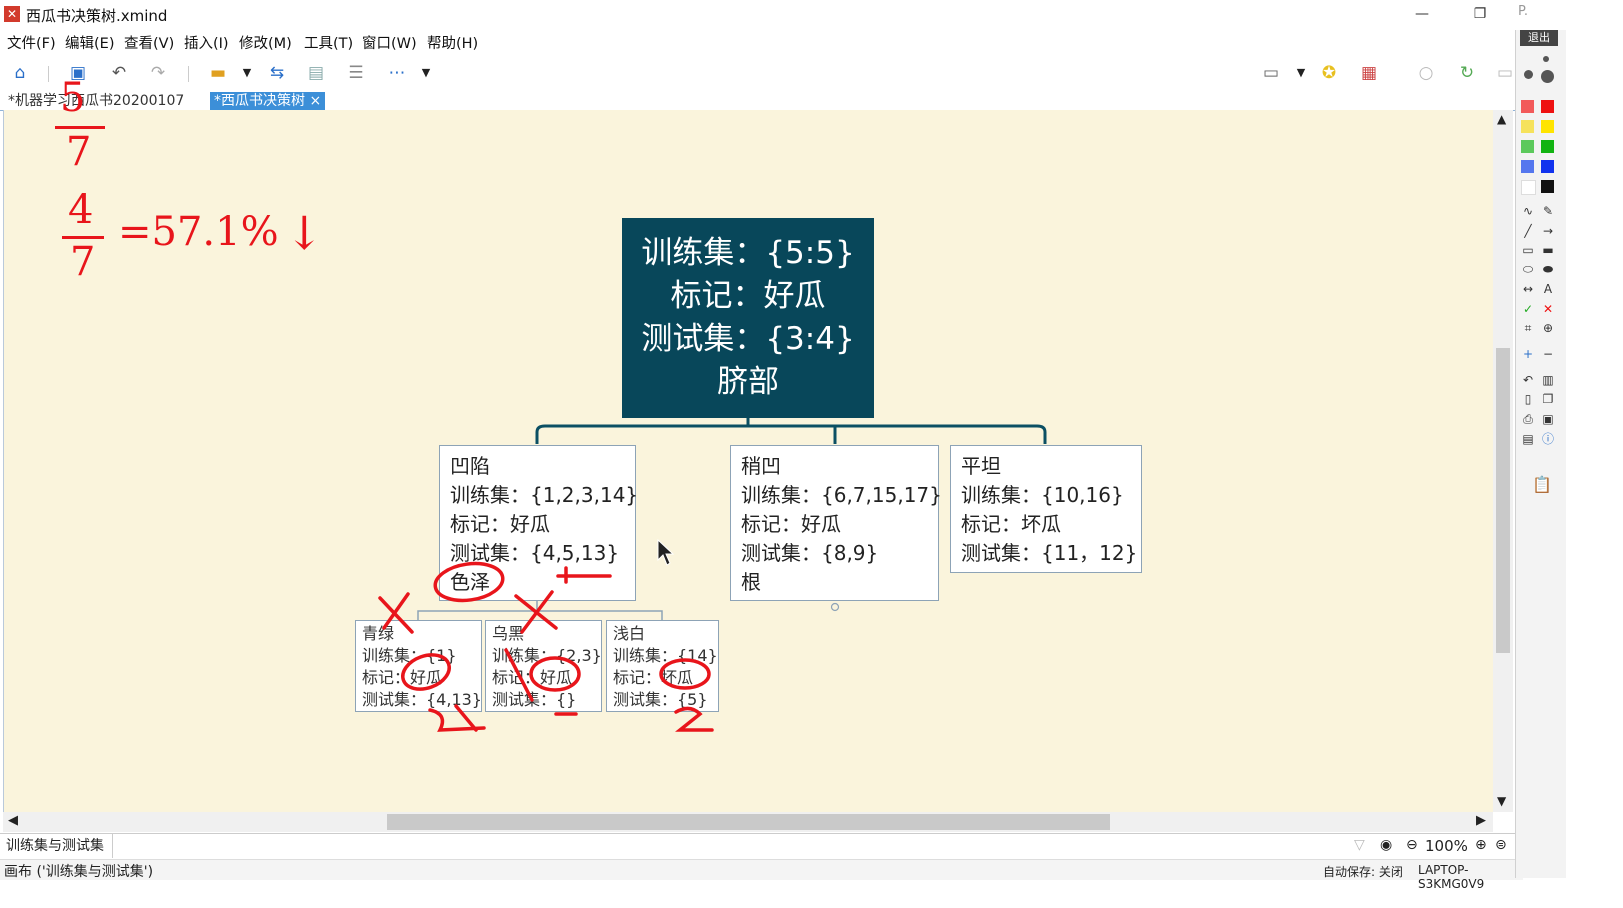 The image size is (1623, 908). What do you see at coordinates (1503, 500) in the screenshot?
I see `vertical-scroll-thumb` at bounding box center [1503, 500].